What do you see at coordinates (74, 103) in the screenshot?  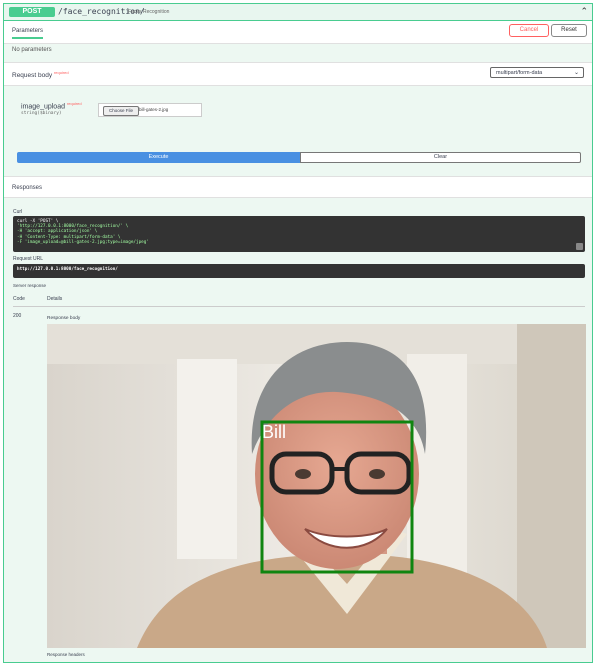 I see `field-required-mark: required` at bounding box center [74, 103].